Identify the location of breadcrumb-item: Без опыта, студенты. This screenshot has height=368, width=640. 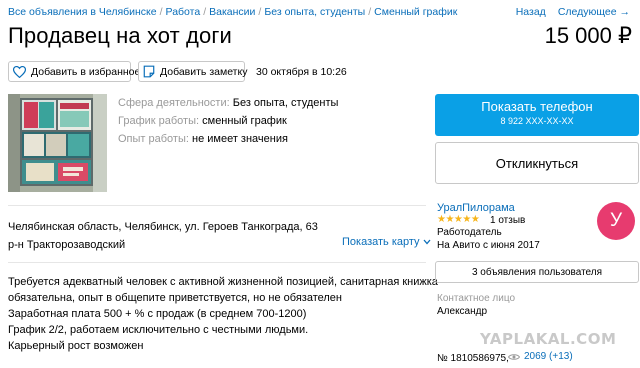
(314, 12).